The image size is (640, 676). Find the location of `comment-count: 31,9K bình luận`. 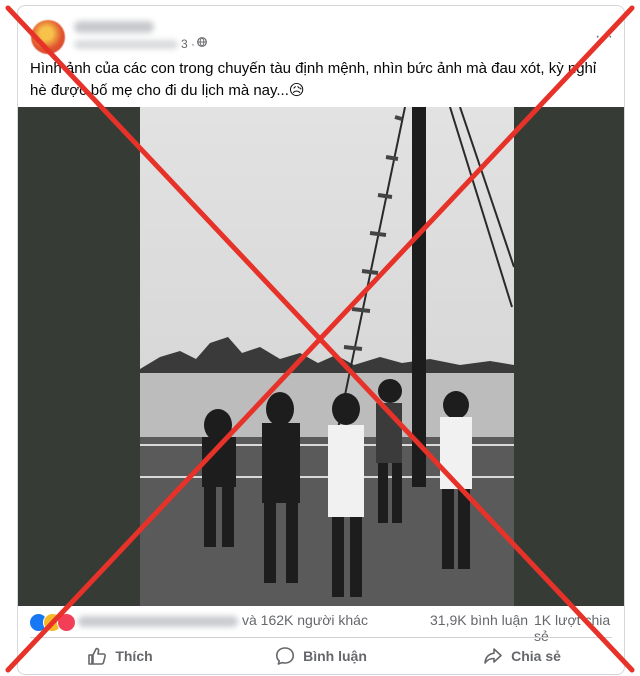

comment-count: 31,9K bình luận is located at coordinates (479, 620).